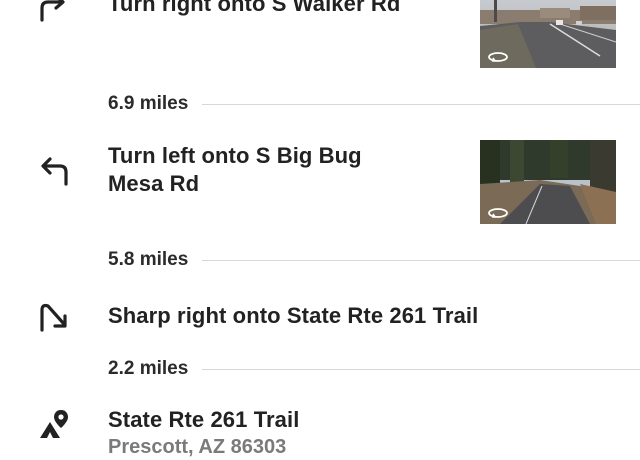 Image resolution: width=640 pixels, height=460 pixels. Describe the element at coordinates (148, 259) in the screenshot. I see `distance-label: 5.8 miles` at that location.